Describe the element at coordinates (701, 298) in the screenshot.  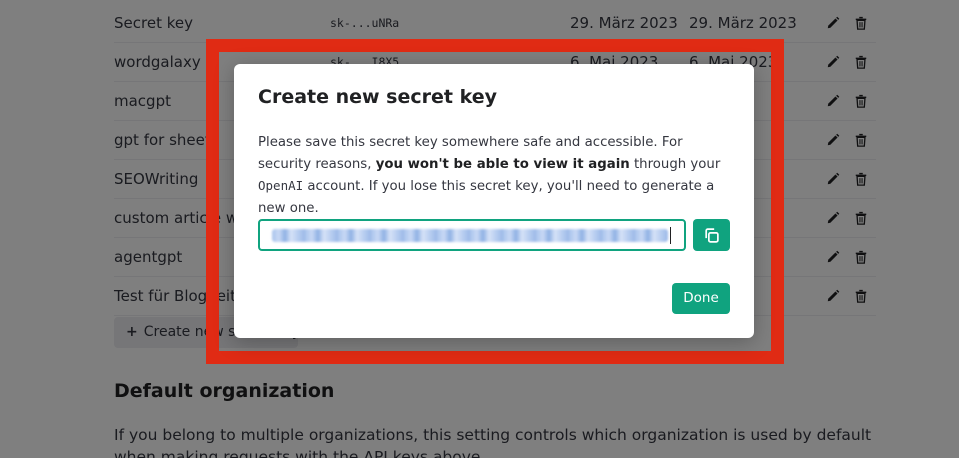
I see `done-button: Done` at that location.